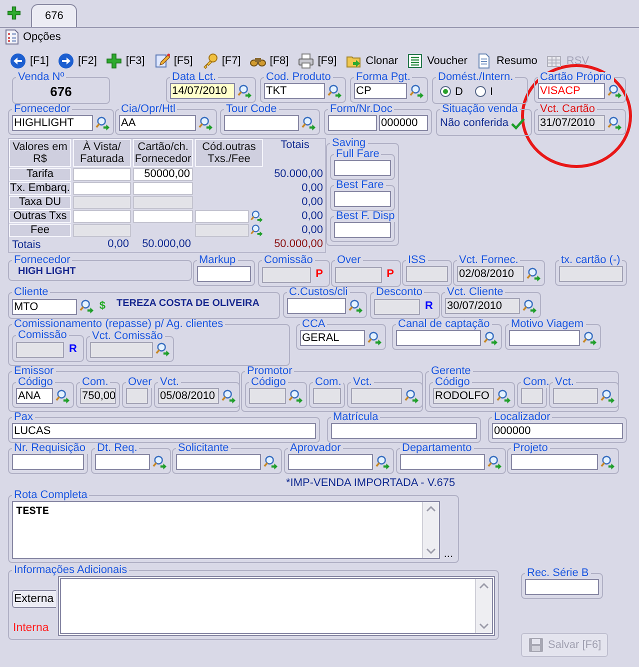 Image resolution: width=639 pixels, height=667 pixels. I want to click on table-input: 50000,00, so click(163, 174).